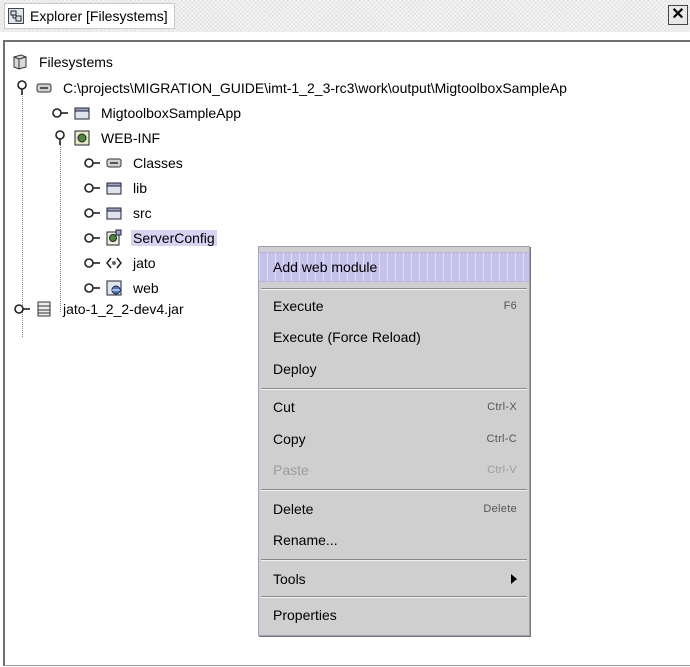 Image resolution: width=690 pixels, height=667 pixels. I want to click on menu-item-label: Execute, so click(298, 306).